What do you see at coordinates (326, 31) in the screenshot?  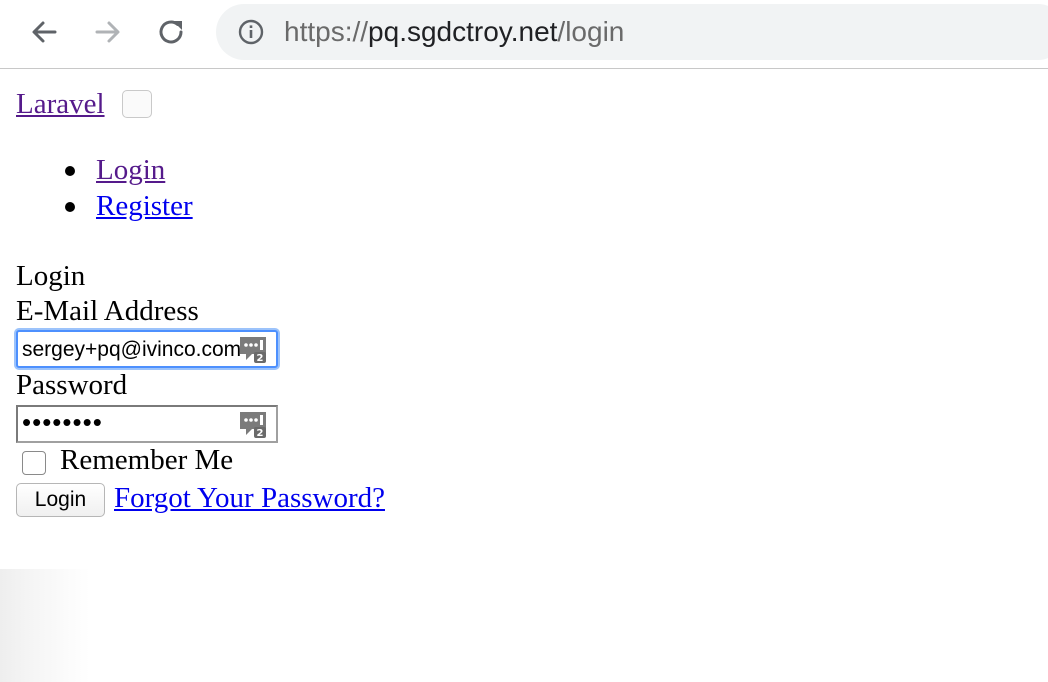 I see `url-scheme: https://` at bounding box center [326, 31].